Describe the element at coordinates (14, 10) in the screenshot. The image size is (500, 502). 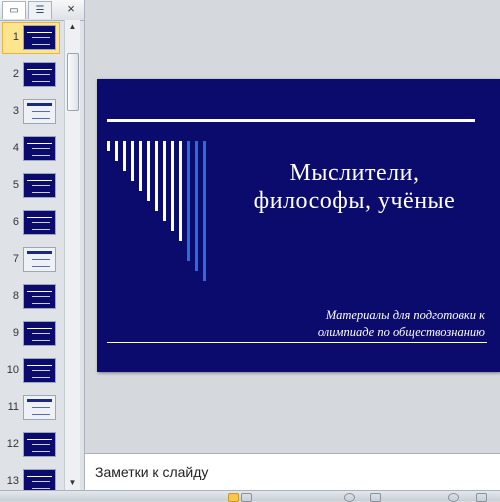
I see `slides-tab-icon: ▭` at that location.